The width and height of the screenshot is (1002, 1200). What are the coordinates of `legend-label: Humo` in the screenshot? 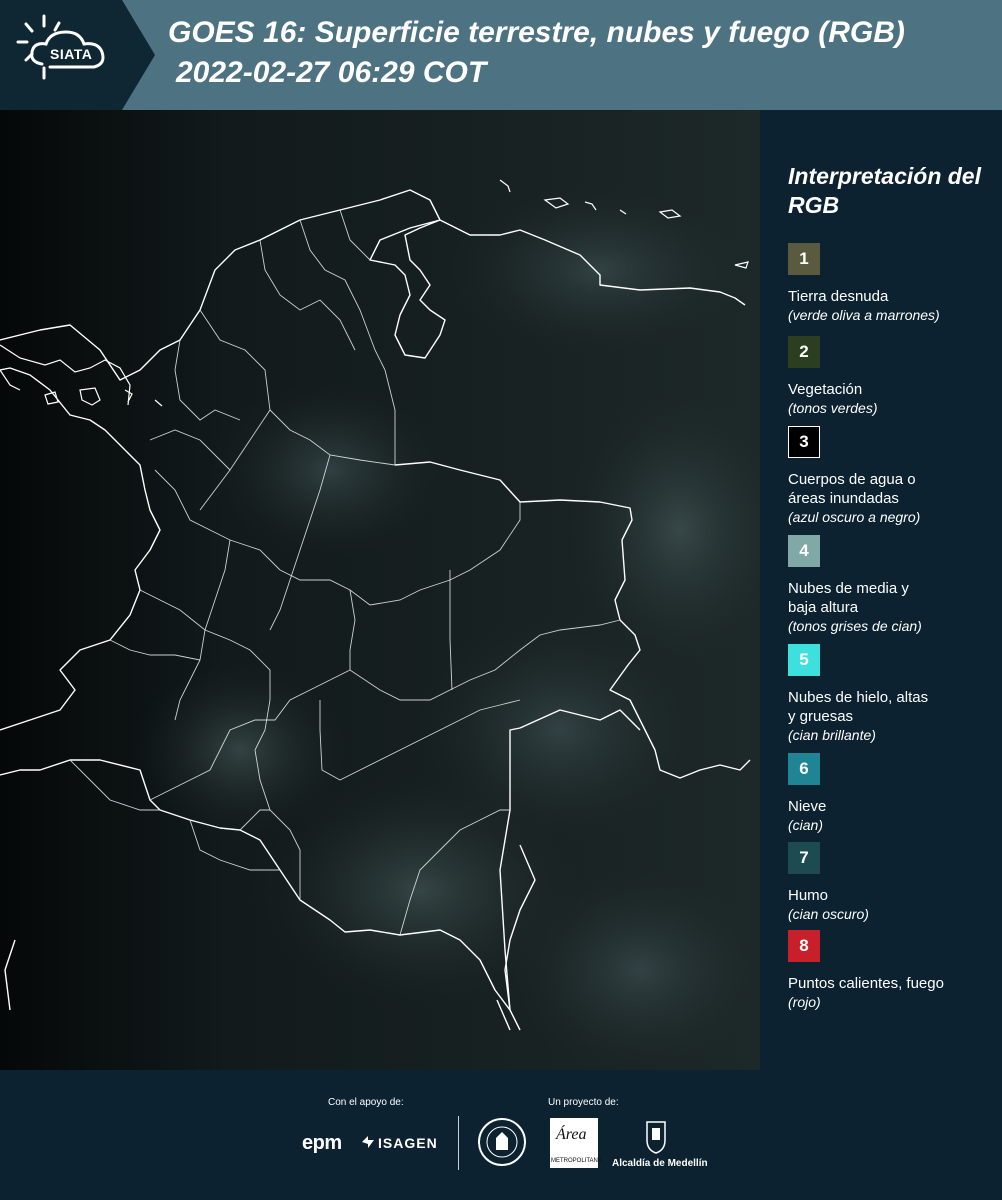 It's located at (808, 895).